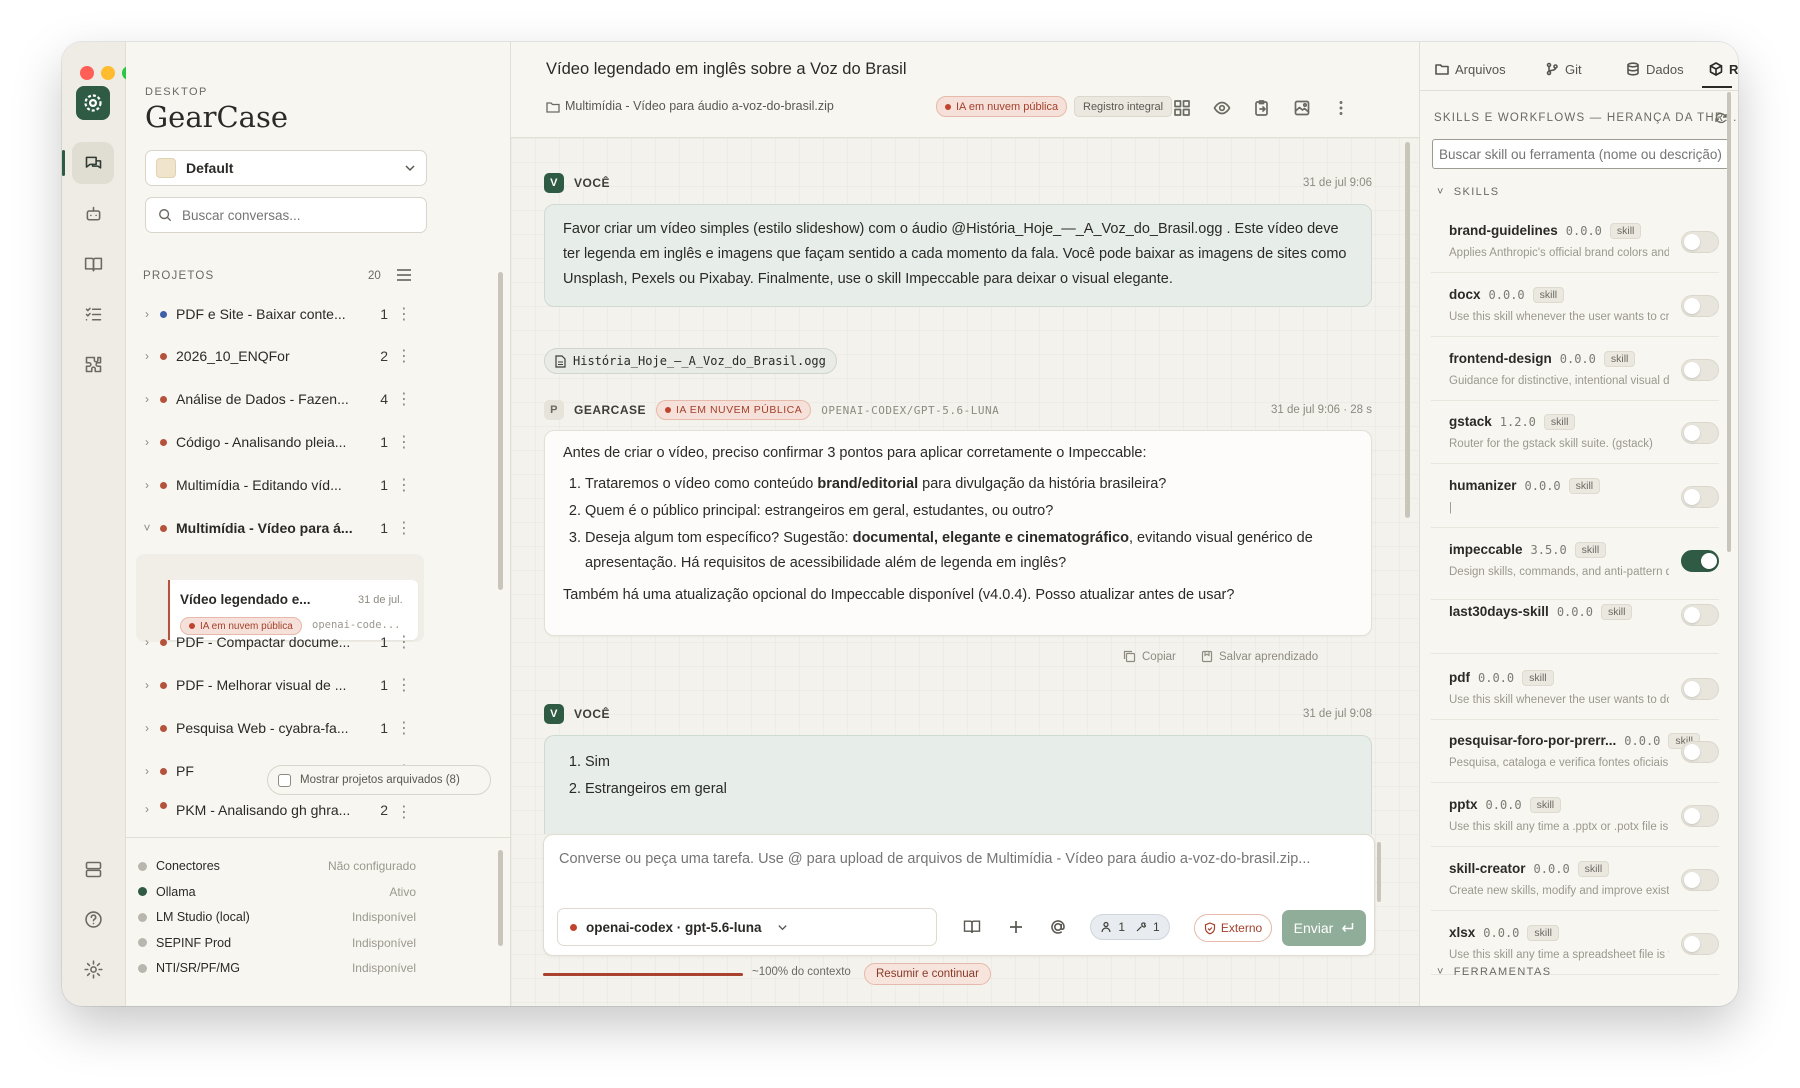  Describe the element at coordinates (1407, 330) in the screenshot. I see `chat-scrollbar` at that location.